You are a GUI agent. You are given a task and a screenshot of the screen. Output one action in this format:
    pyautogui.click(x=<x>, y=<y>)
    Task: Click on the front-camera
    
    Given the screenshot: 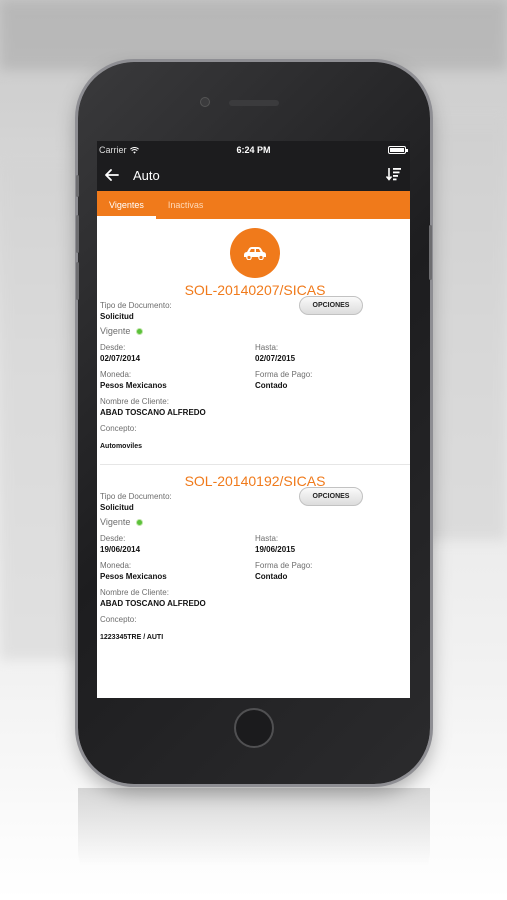 What is the action you would take?
    pyautogui.click(x=205, y=102)
    